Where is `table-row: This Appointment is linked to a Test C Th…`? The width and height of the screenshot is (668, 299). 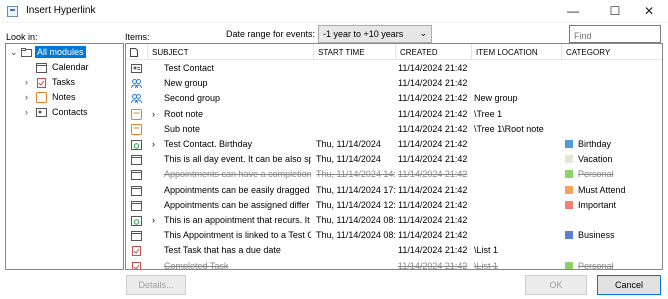 table-row: This Appointment is linked to a Test C Th… is located at coordinates (394, 235).